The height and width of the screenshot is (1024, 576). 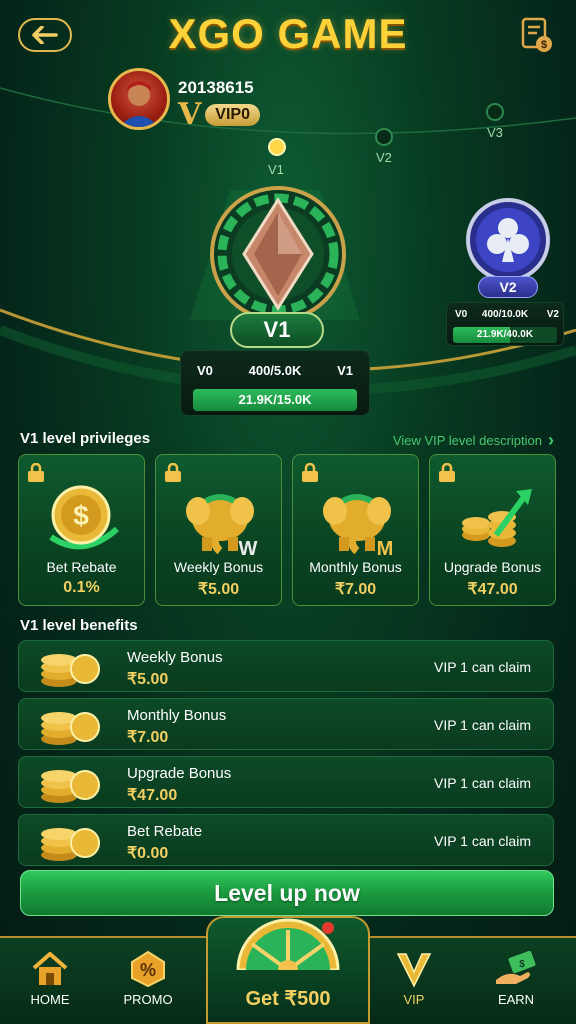 What do you see at coordinates (287, 893) in the screenshot?
I see `level-up-button: Level up now` at bounding box center [287, 893].